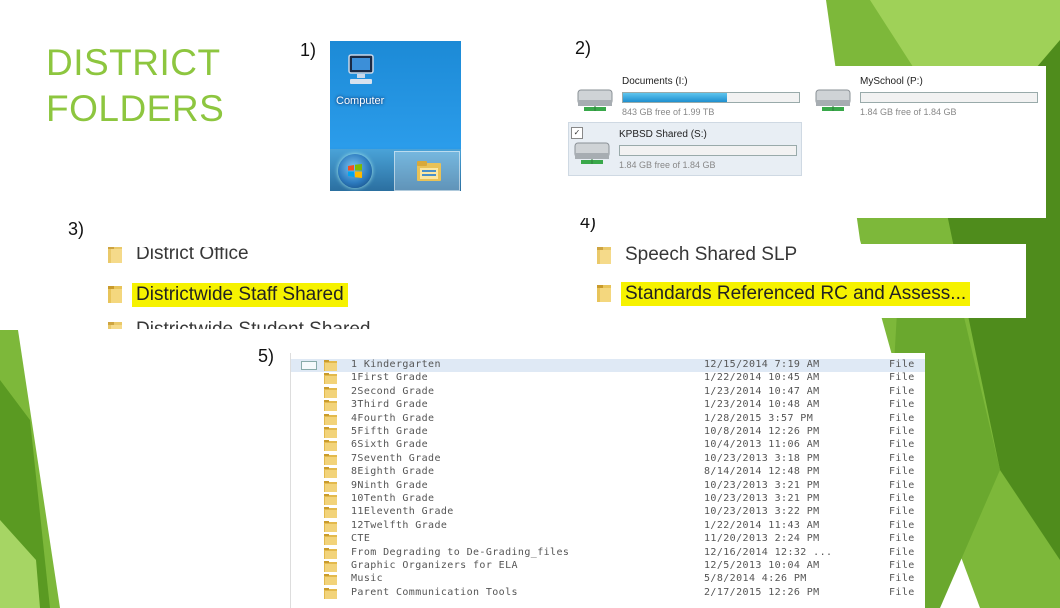  I want to click on desktop-taskbar-screenshot: Computer, so click(395, 116).